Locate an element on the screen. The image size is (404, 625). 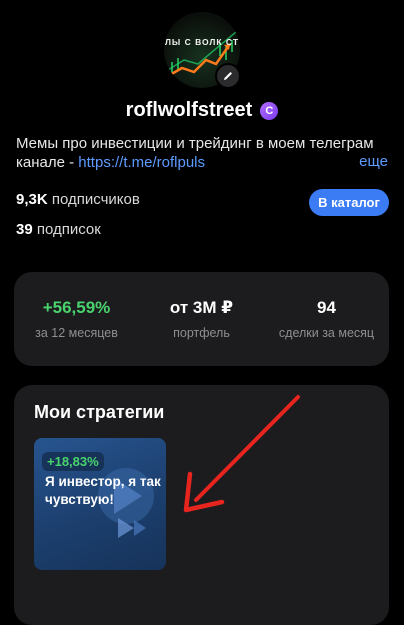
metric-value: 94 is located at coordinates (326, 307).